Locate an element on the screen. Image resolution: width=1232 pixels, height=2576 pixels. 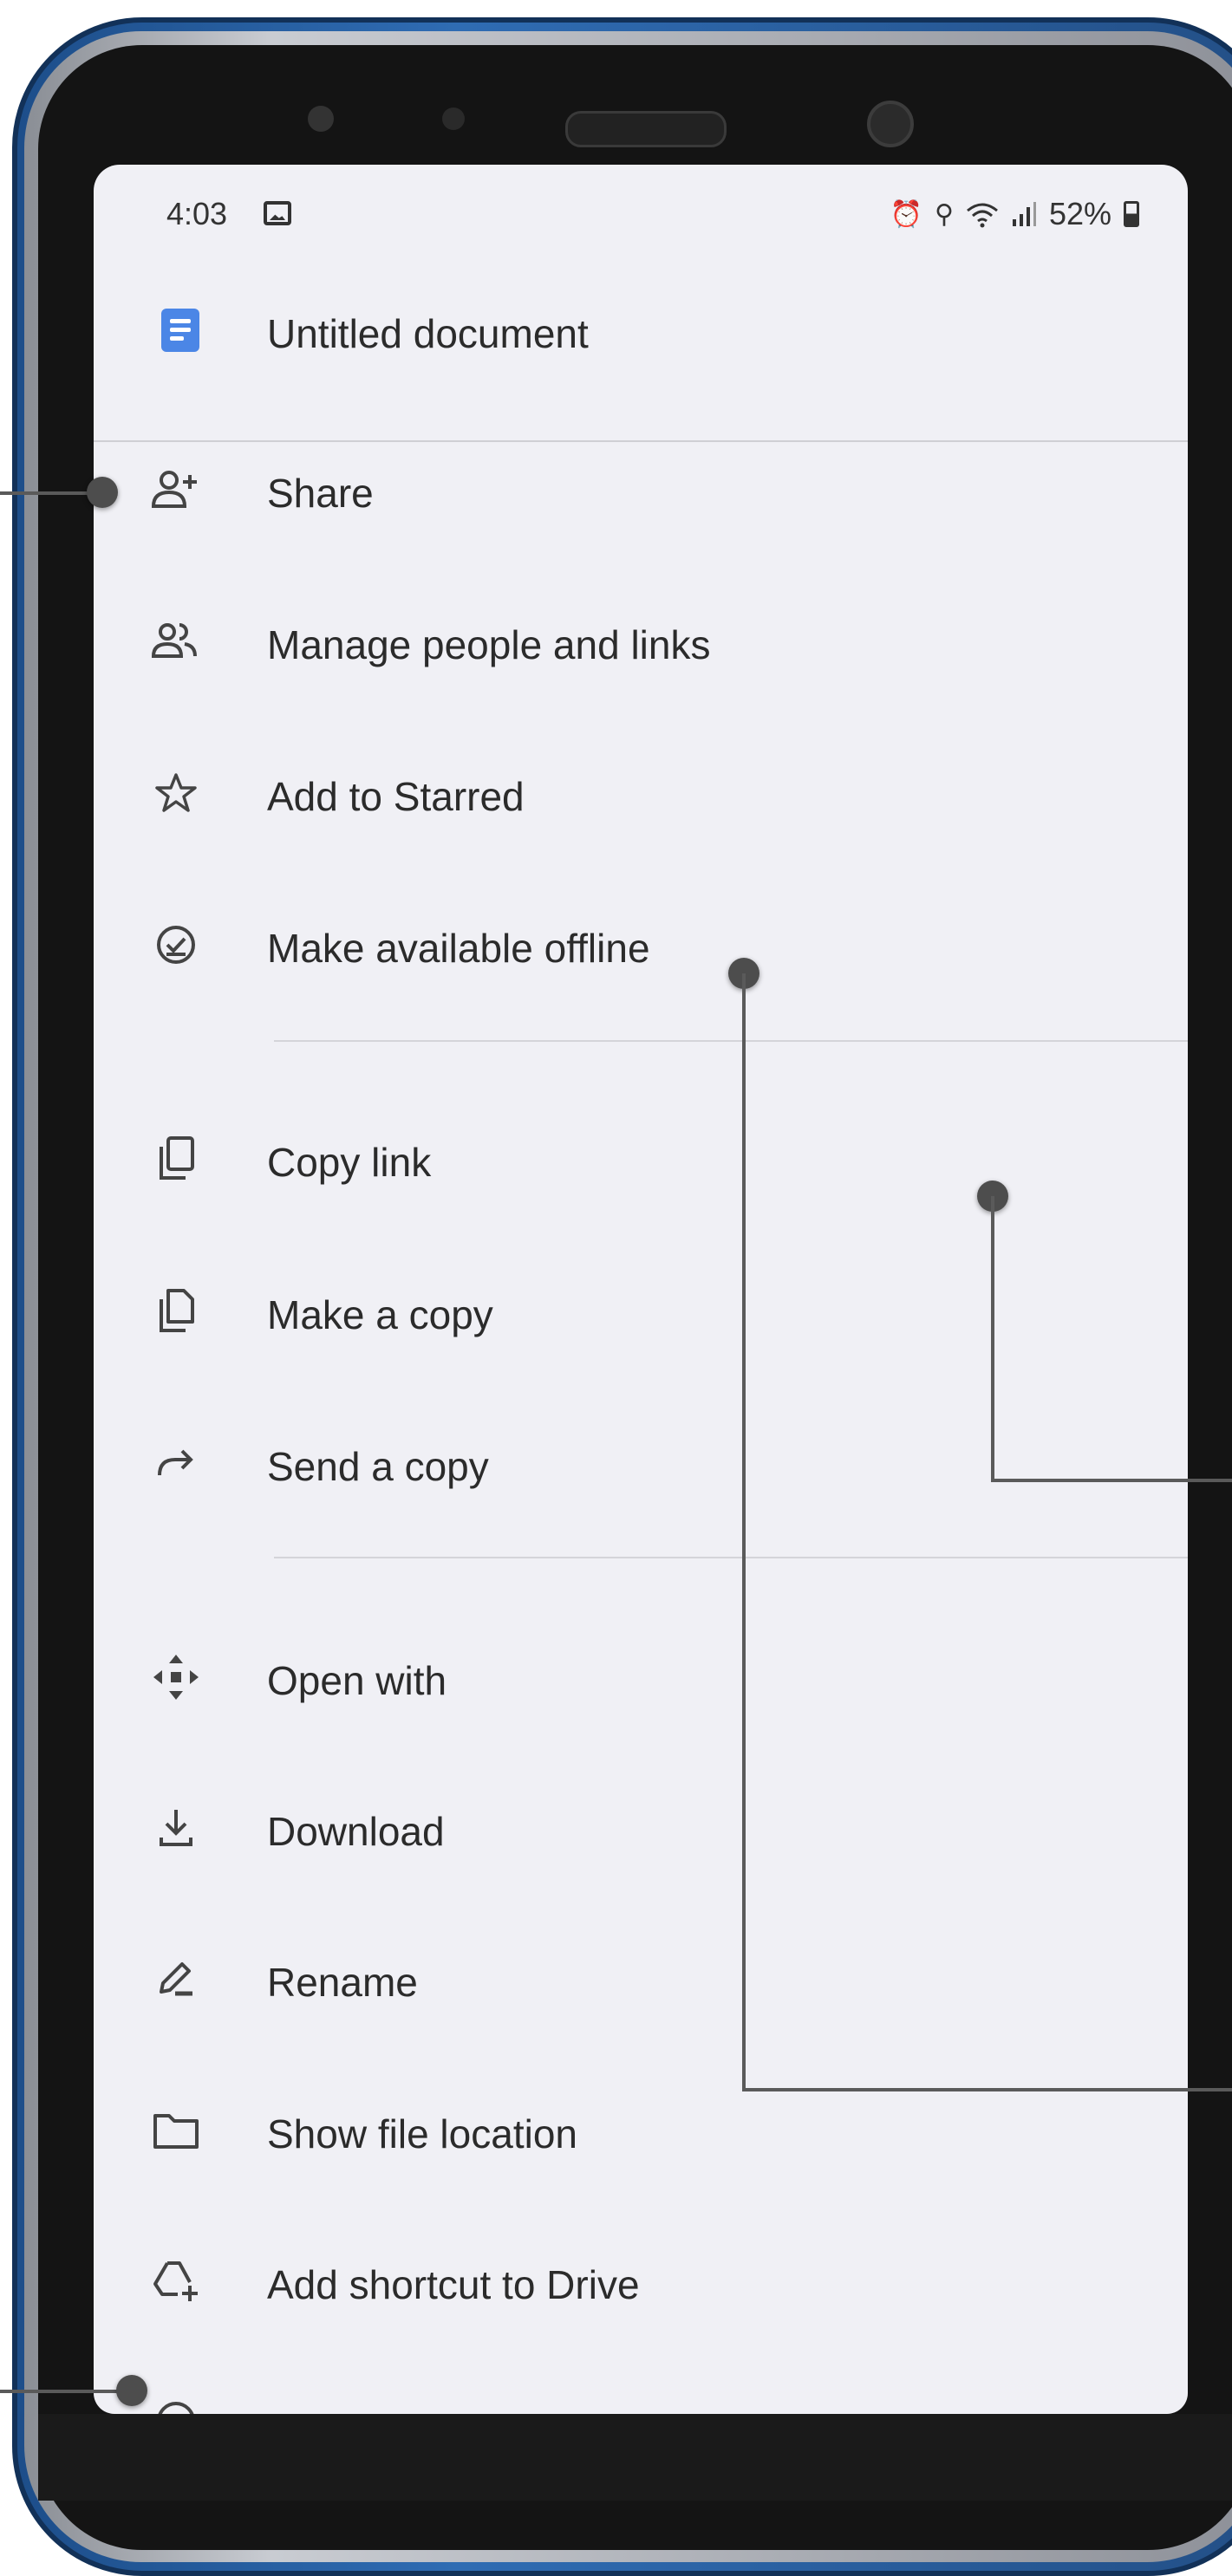
forward-arrow-icon is located at coordinates (176, 1463).